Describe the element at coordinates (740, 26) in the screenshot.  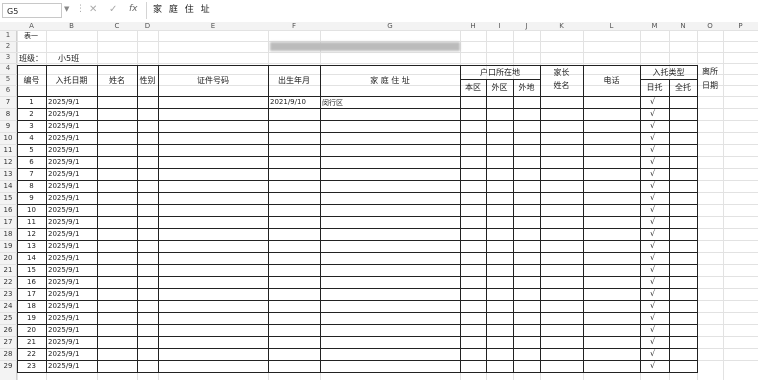
I see `column-header-p: P` at that location.